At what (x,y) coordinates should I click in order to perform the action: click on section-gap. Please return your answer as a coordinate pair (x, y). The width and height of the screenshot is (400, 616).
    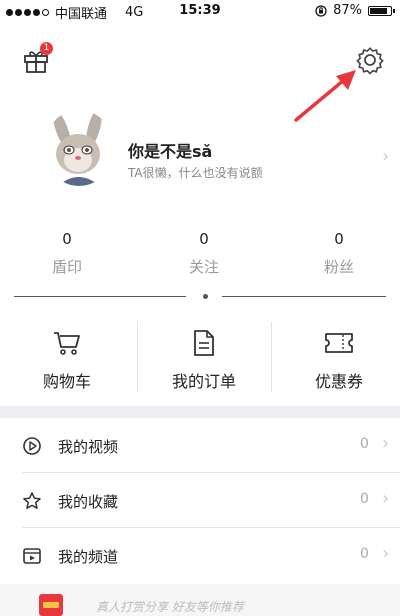
    Looking at the image, I should click on (200, 412).